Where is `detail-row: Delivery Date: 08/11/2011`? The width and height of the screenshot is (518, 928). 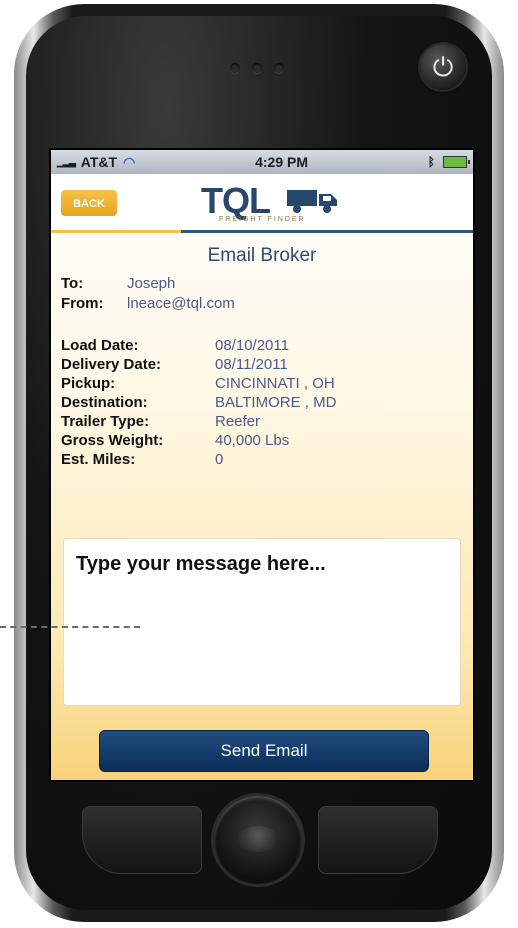 detail-row: Delivery Date: 08/11/2011 is located at coordinates (262, 365).